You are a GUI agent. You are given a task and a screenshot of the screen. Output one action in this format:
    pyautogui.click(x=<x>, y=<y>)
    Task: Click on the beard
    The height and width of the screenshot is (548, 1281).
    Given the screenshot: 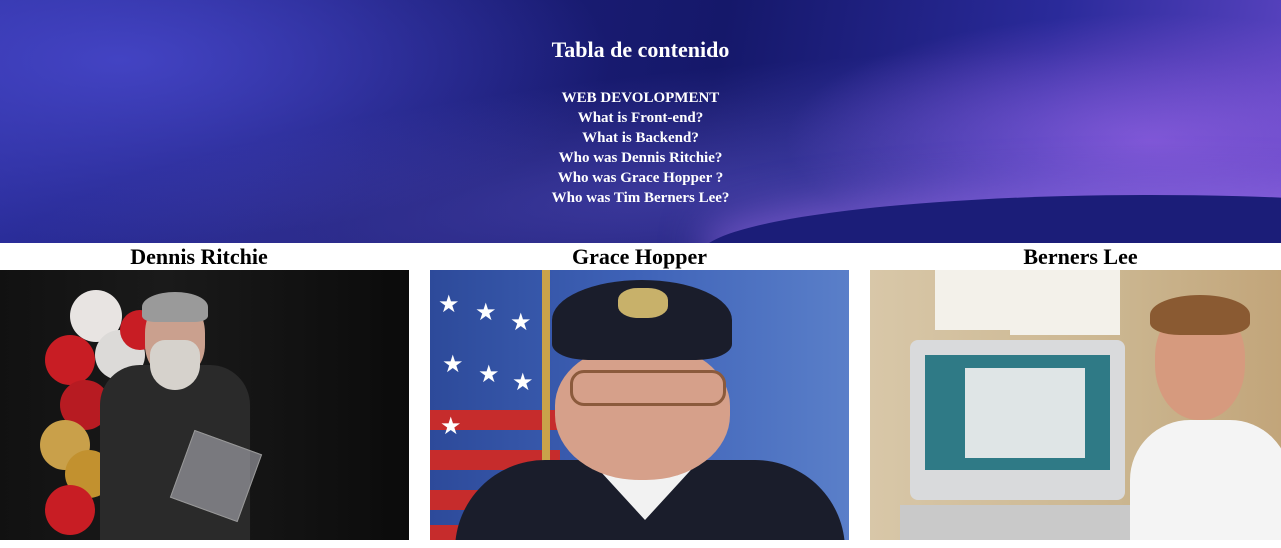 What is the action you would take?
    pyautogui.click(x=175, y=365)
    